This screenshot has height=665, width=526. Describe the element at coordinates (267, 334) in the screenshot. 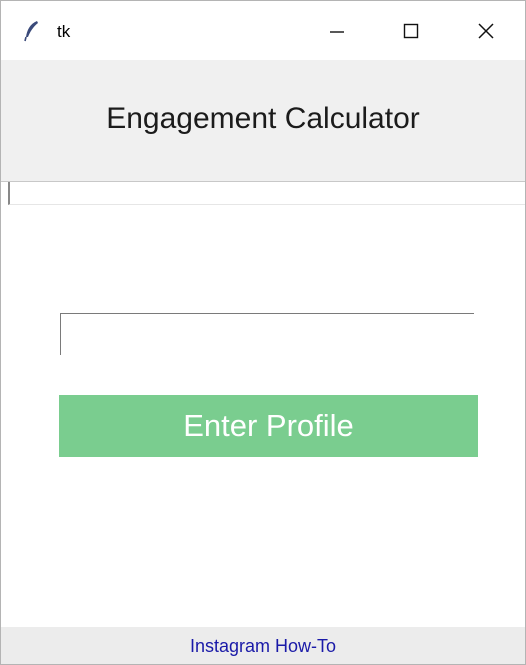

I see `profile-input` at that location.